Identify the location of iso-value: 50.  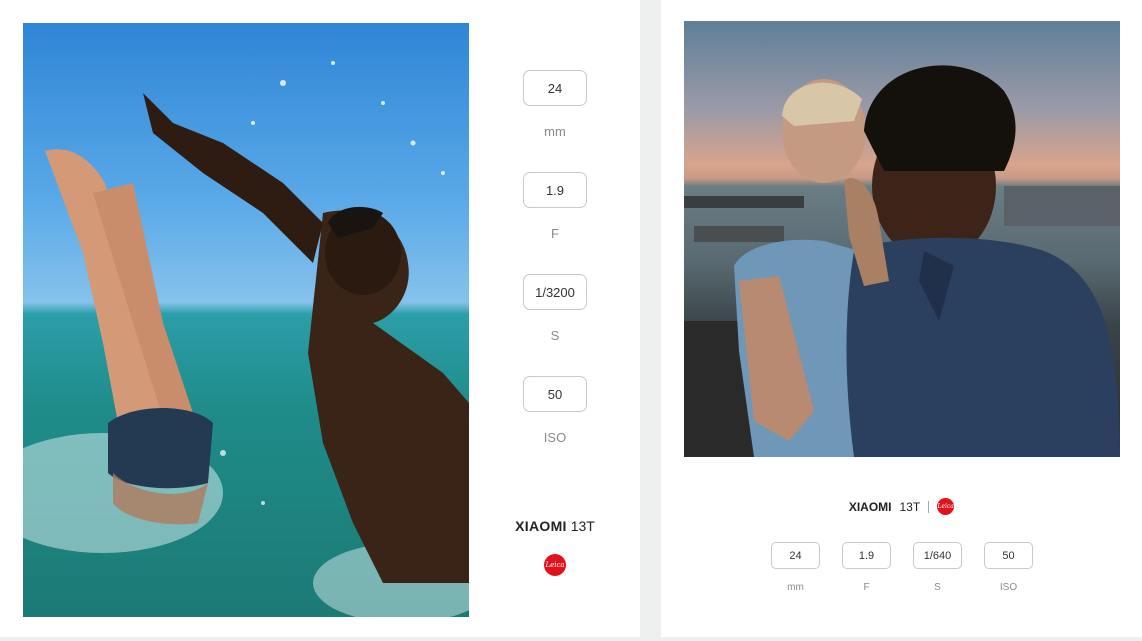
(555, 394).